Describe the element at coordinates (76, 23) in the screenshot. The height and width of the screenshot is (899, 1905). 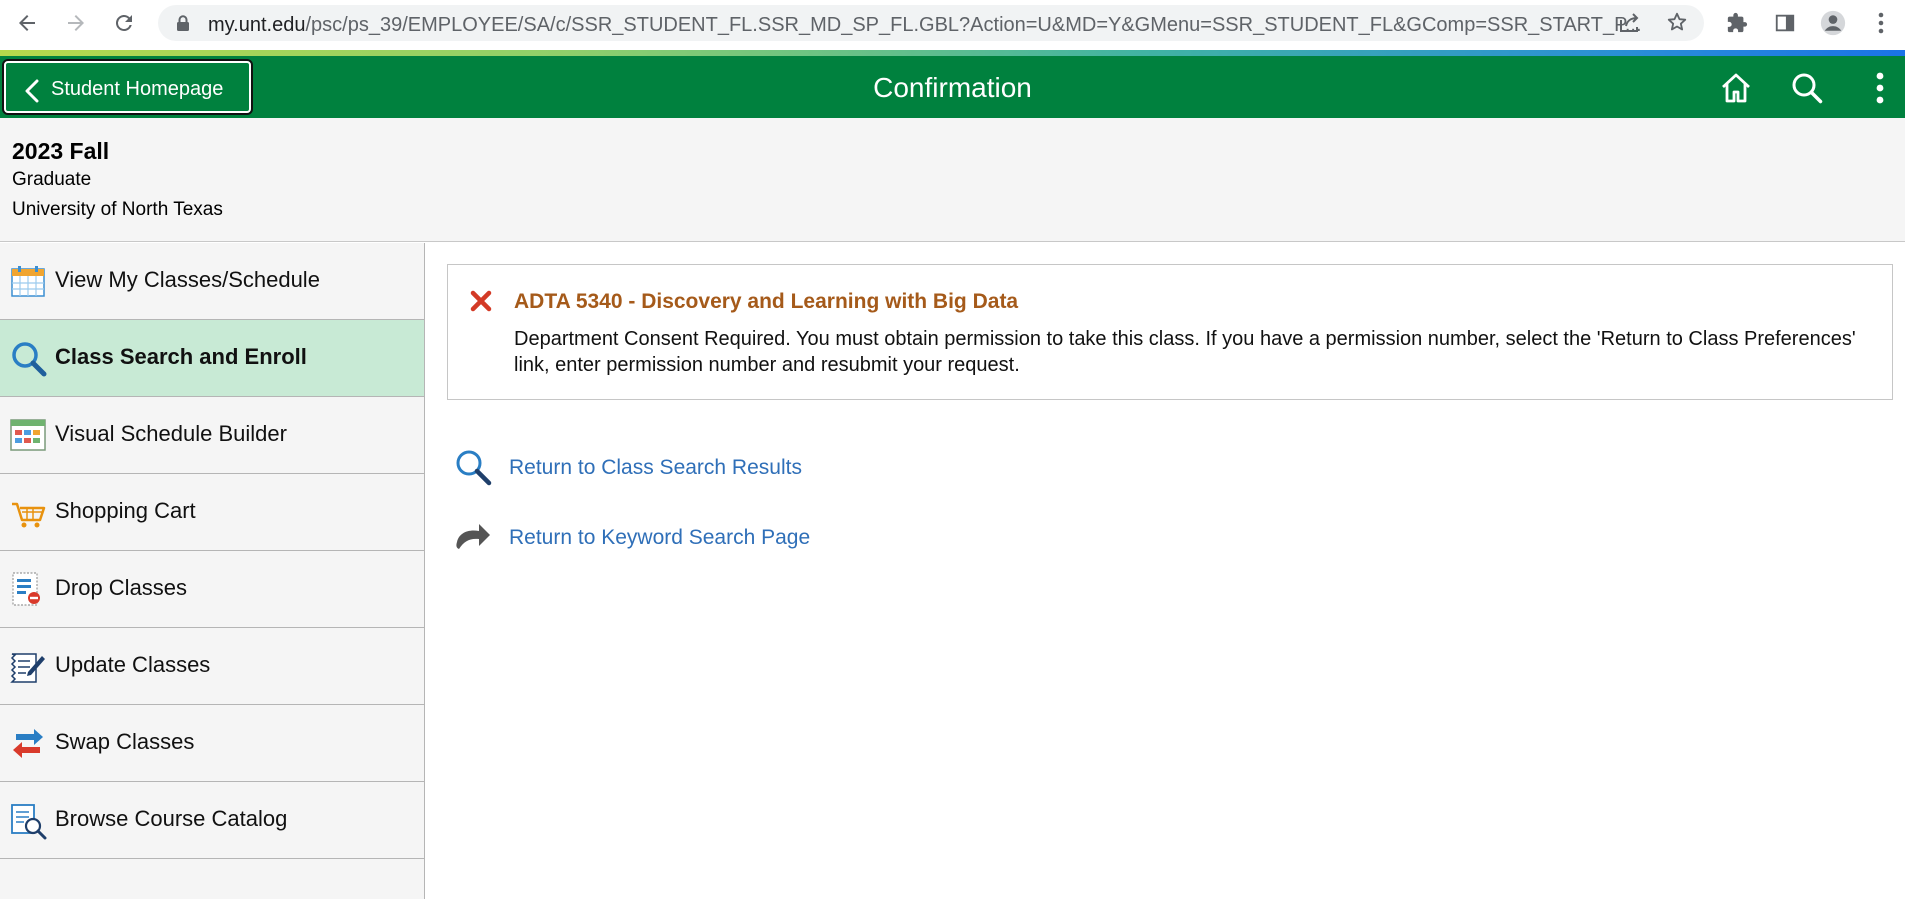
I see `forward-arrow-icon` at that location.